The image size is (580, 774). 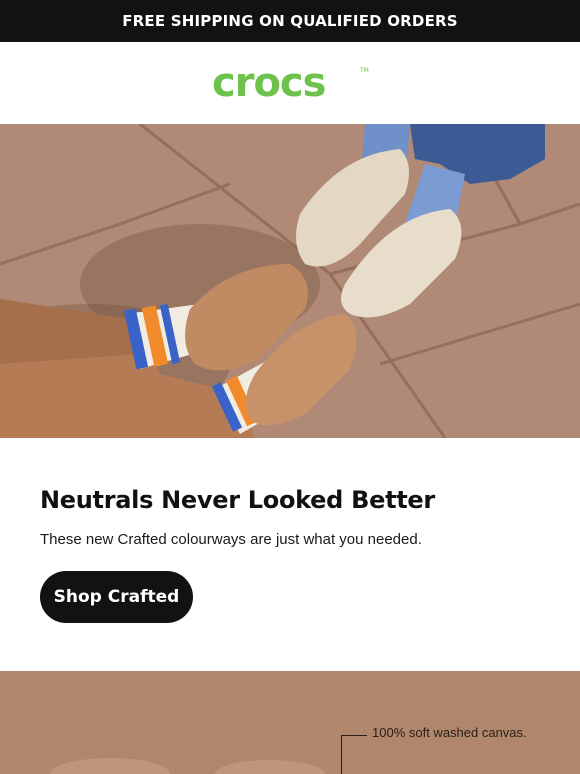 What do you see at coordinates (354, 754) in the screenshot?
I see `callout-line` at bounding box center [354, 754].